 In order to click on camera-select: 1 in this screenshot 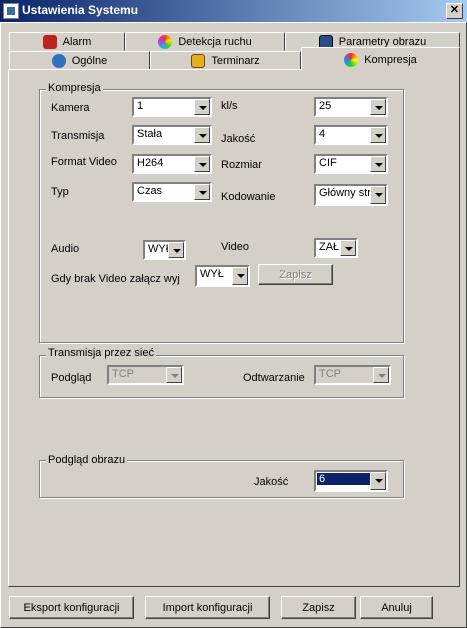, I will do `click(172, 107)`.